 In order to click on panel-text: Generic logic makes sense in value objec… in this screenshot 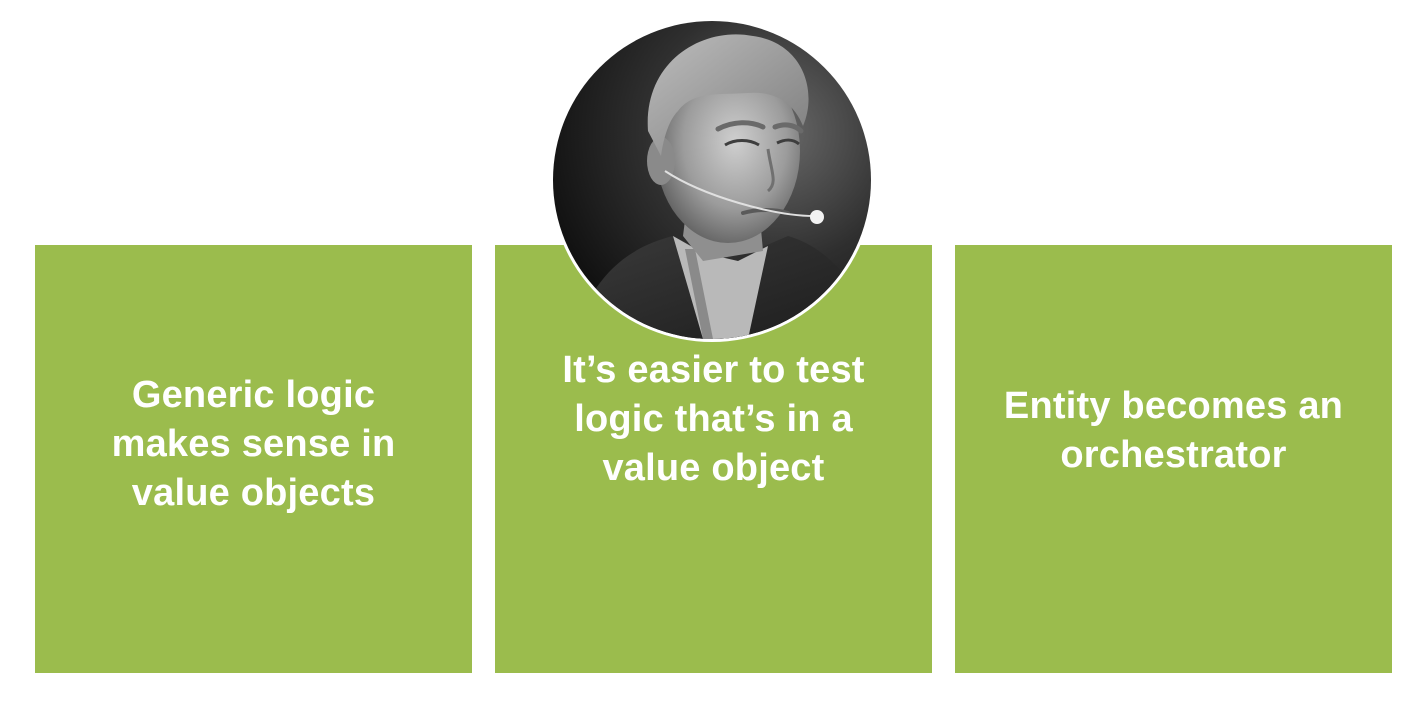, I will do `click(253, 443)`.